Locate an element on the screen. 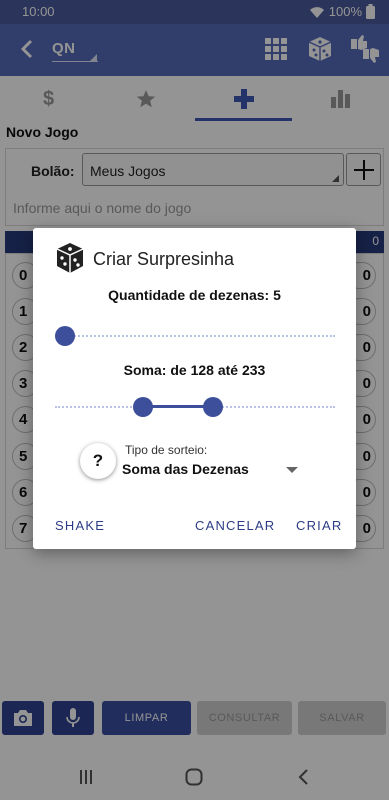 This screenshot has width=389, height=800. soma-label: Soma: de 128 até 233 is located at coordinates (194, 370).